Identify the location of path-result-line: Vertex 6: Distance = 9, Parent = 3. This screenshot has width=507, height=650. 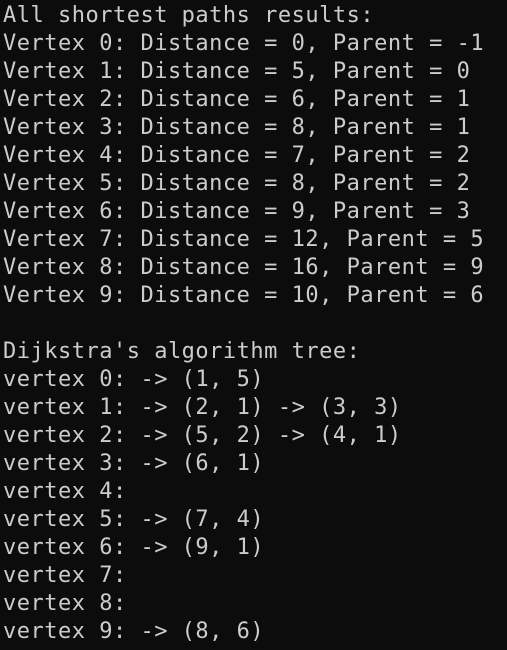
(237, 211).